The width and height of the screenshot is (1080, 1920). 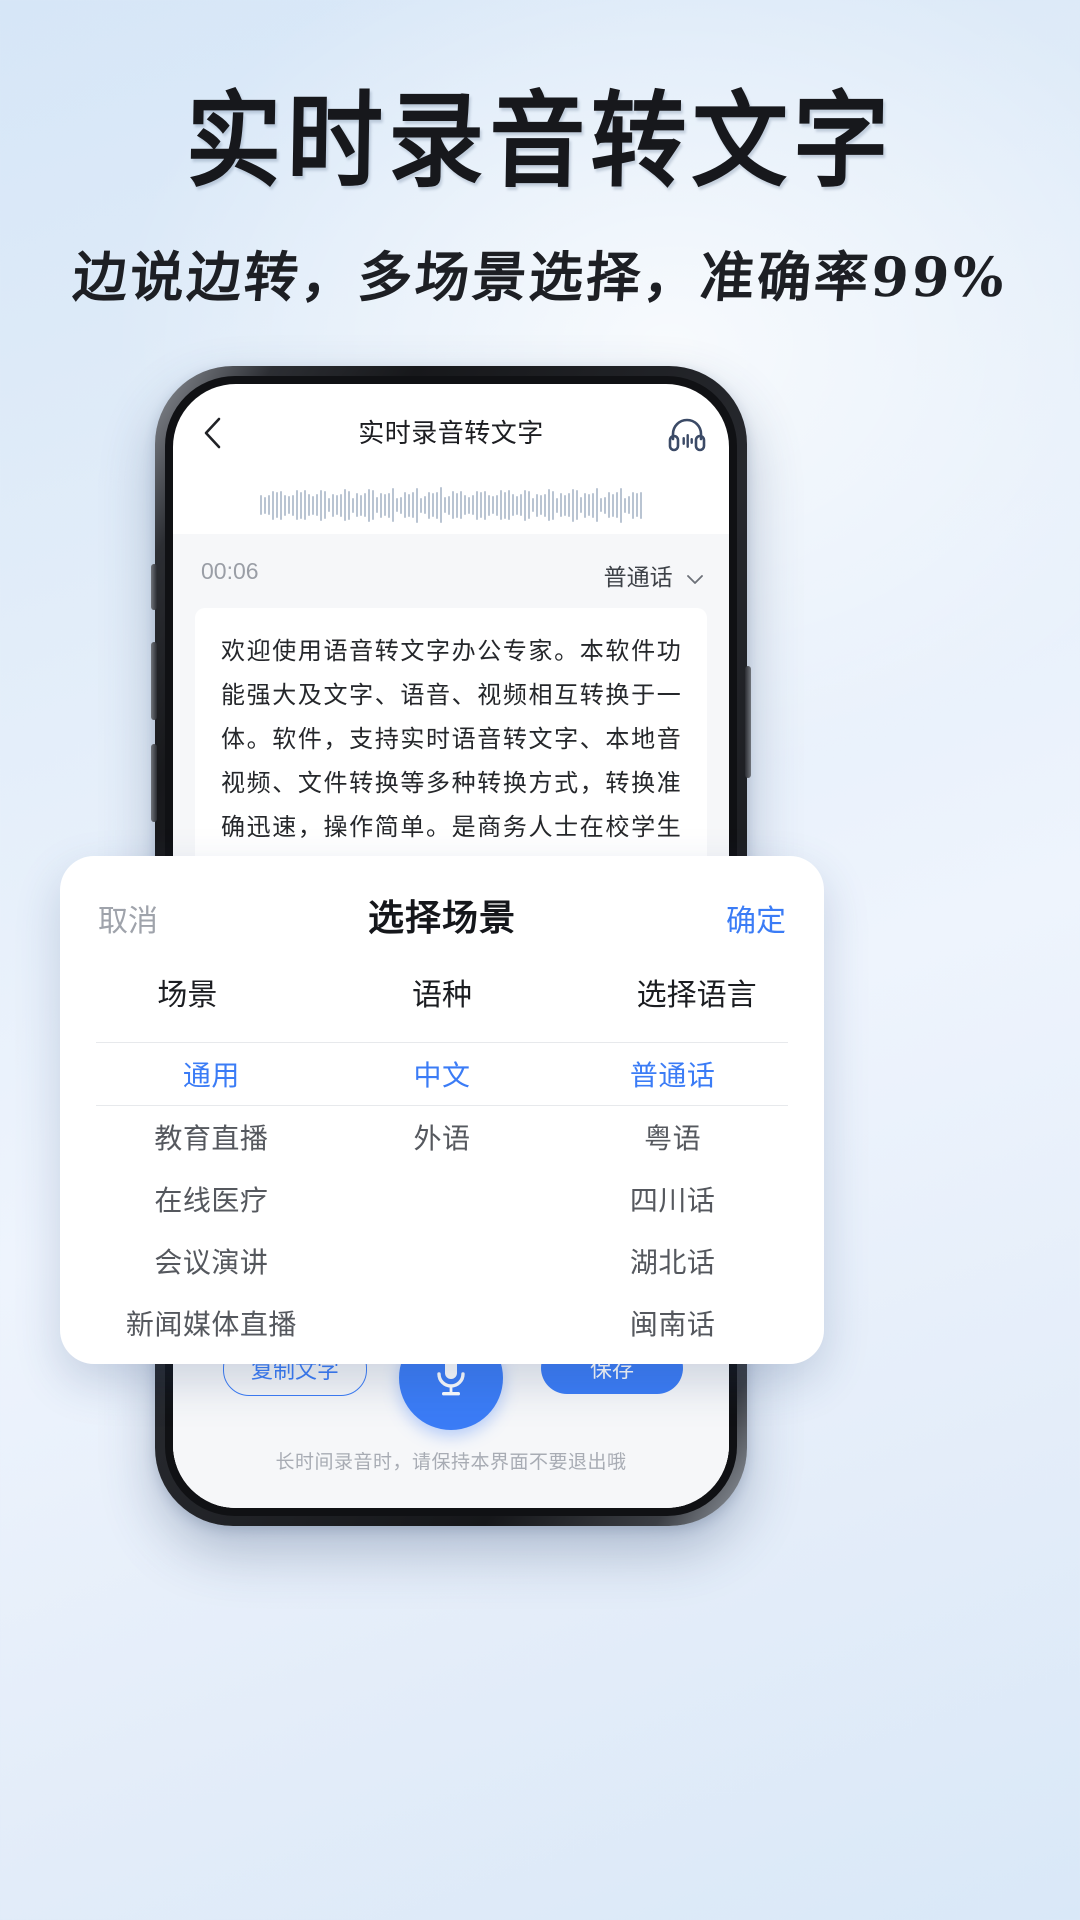 I want to click on scene-picker-row: 教育直播 外语 粤语, so click(x=442, y=1137).